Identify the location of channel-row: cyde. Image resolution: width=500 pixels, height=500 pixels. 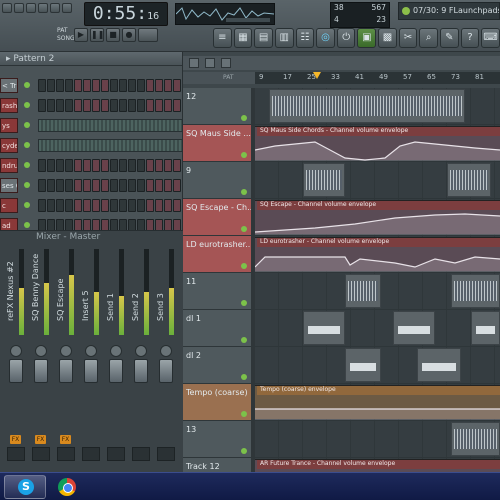
(91, 145).